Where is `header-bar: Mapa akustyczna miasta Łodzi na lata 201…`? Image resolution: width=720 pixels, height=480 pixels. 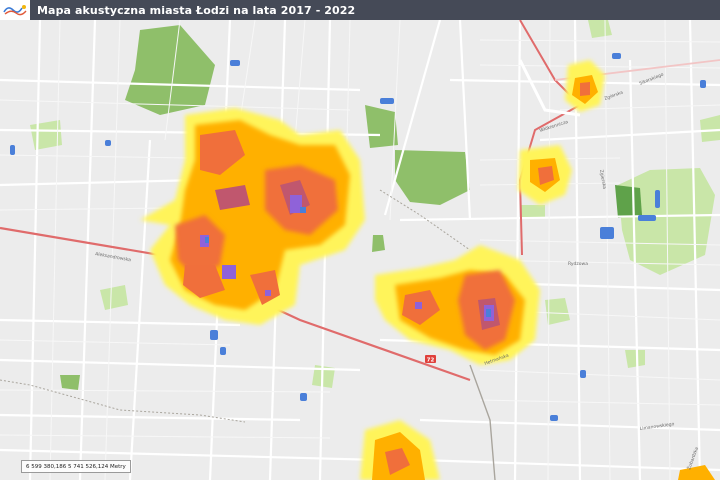 header-bar: Mapa akustyczna miasta Łodzi na lata 201… is located at coordinates (360, 10).